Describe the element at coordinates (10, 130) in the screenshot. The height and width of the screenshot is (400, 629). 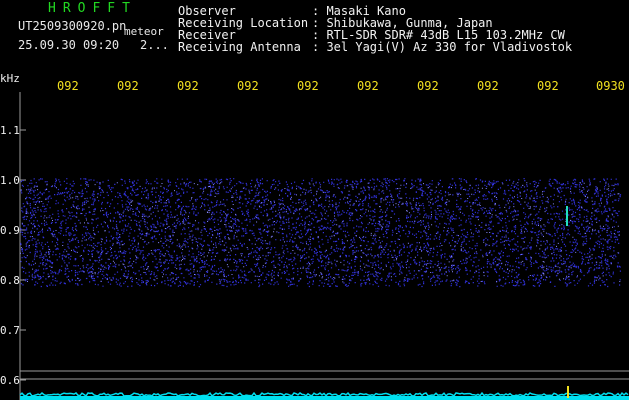
I see `frequency-tick-label: 1.1` at that location.